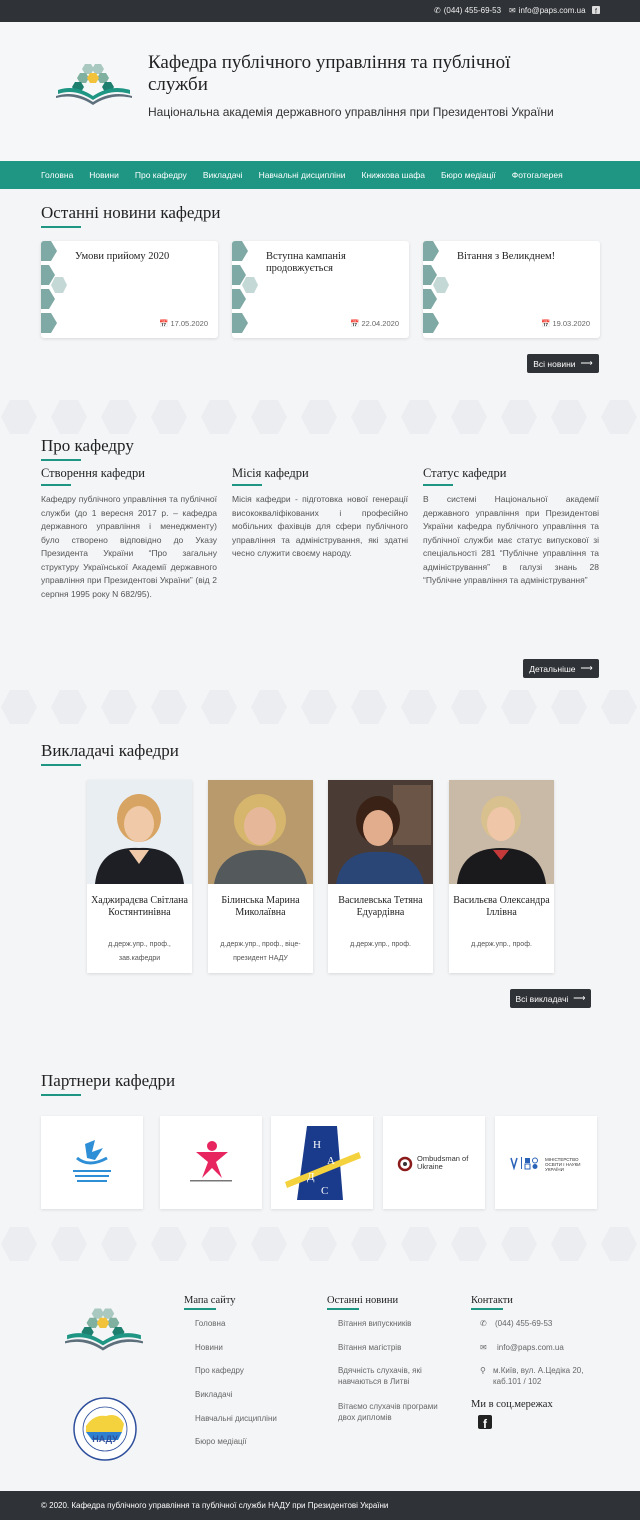 This screenshot has width=640, height=1520. I want to click on news-title: Вітання з Великднем!, so click(524, 257).